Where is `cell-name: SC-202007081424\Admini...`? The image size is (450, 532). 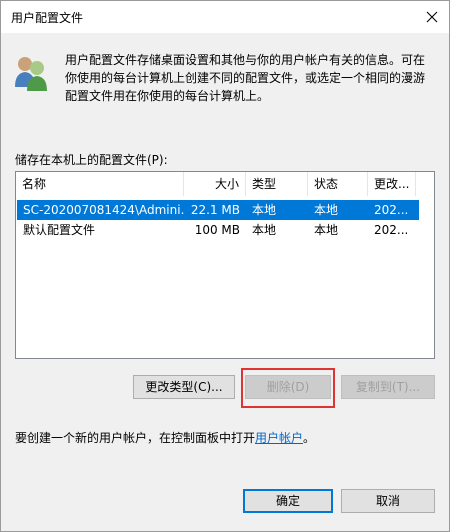 cell-name: SC-202007081424\Admini... is located at coordinates (104, 210).